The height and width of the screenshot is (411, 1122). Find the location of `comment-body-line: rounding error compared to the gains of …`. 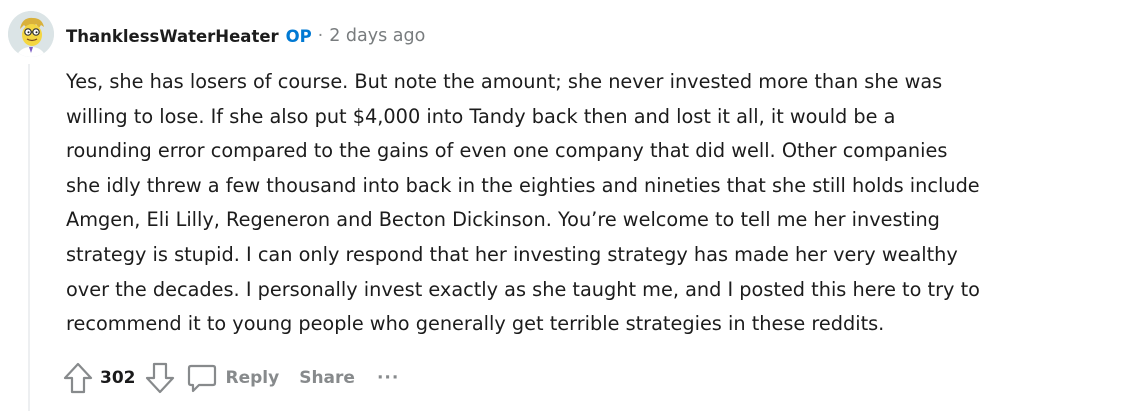

comment-body-line: rounding error compared to the gains of … is located at coordinates (507, 151).